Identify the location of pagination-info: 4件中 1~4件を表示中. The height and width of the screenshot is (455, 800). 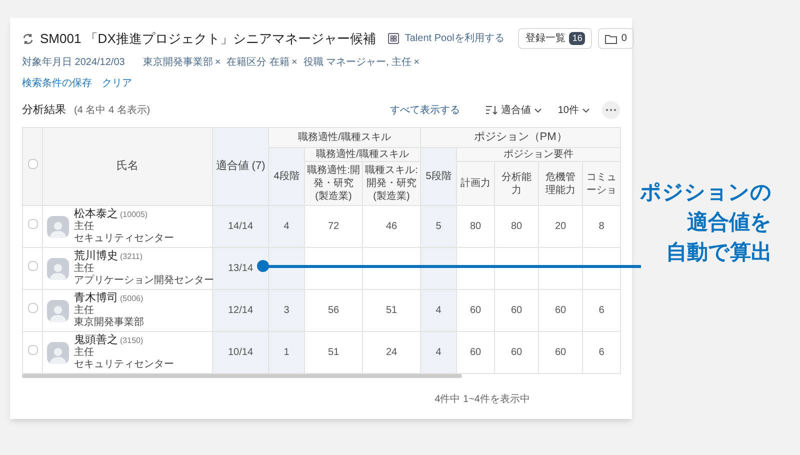
(482, 399).